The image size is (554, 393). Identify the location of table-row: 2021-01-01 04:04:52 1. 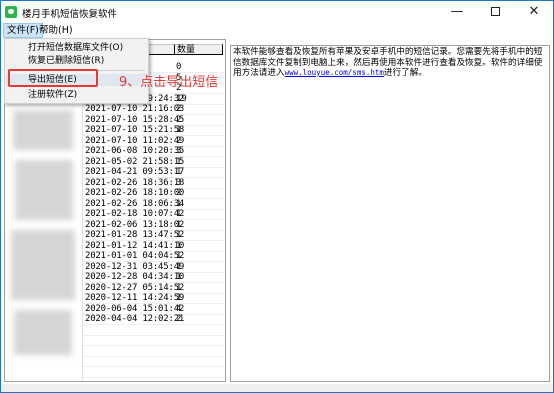
(115, 256).